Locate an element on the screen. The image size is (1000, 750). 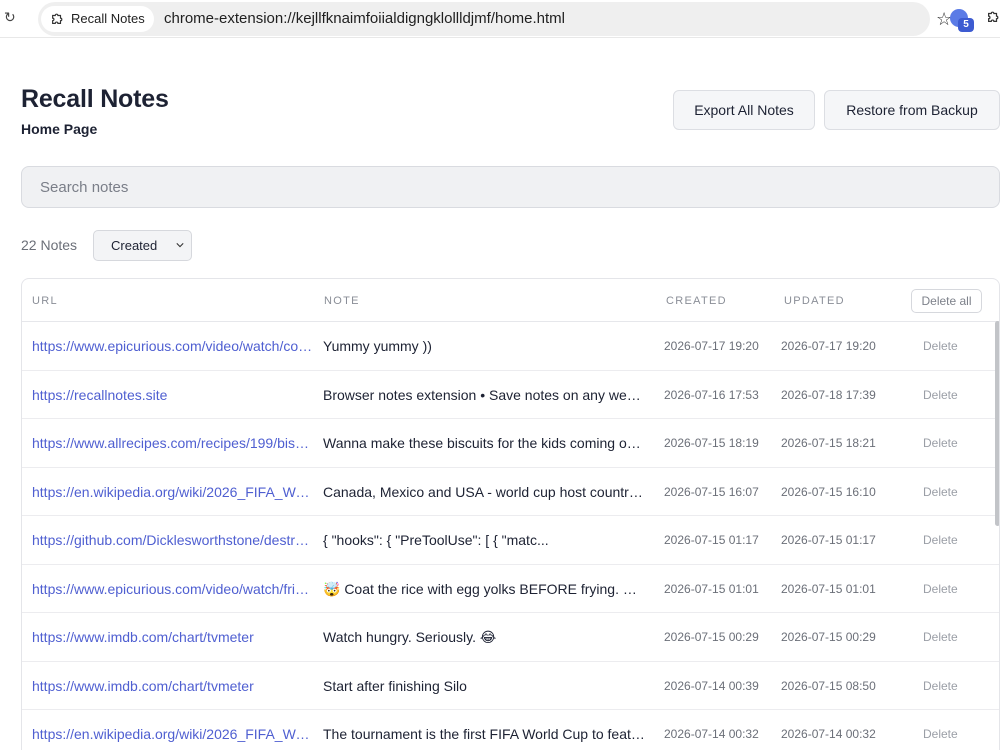
updated-date: 2026-07-15 00:29 is located at coordinates (828, 637).